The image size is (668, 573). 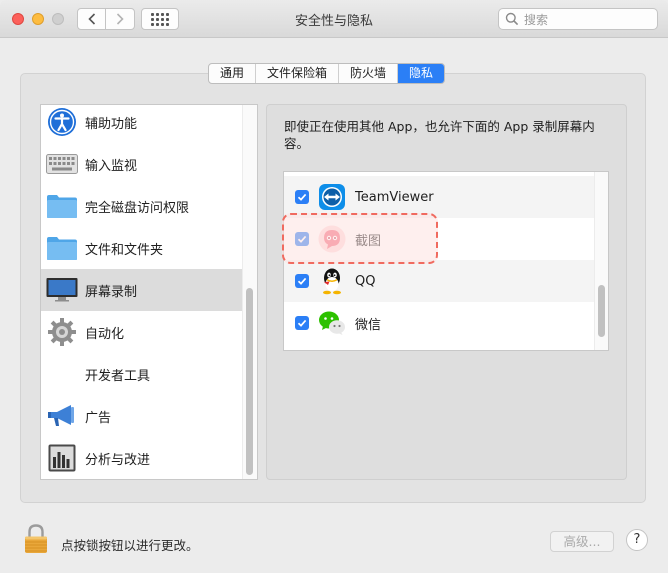 What do you see at coordinates (233, 73) in the screenshot?
I see `tab-general: 通用` at bounding box center [233, 73].